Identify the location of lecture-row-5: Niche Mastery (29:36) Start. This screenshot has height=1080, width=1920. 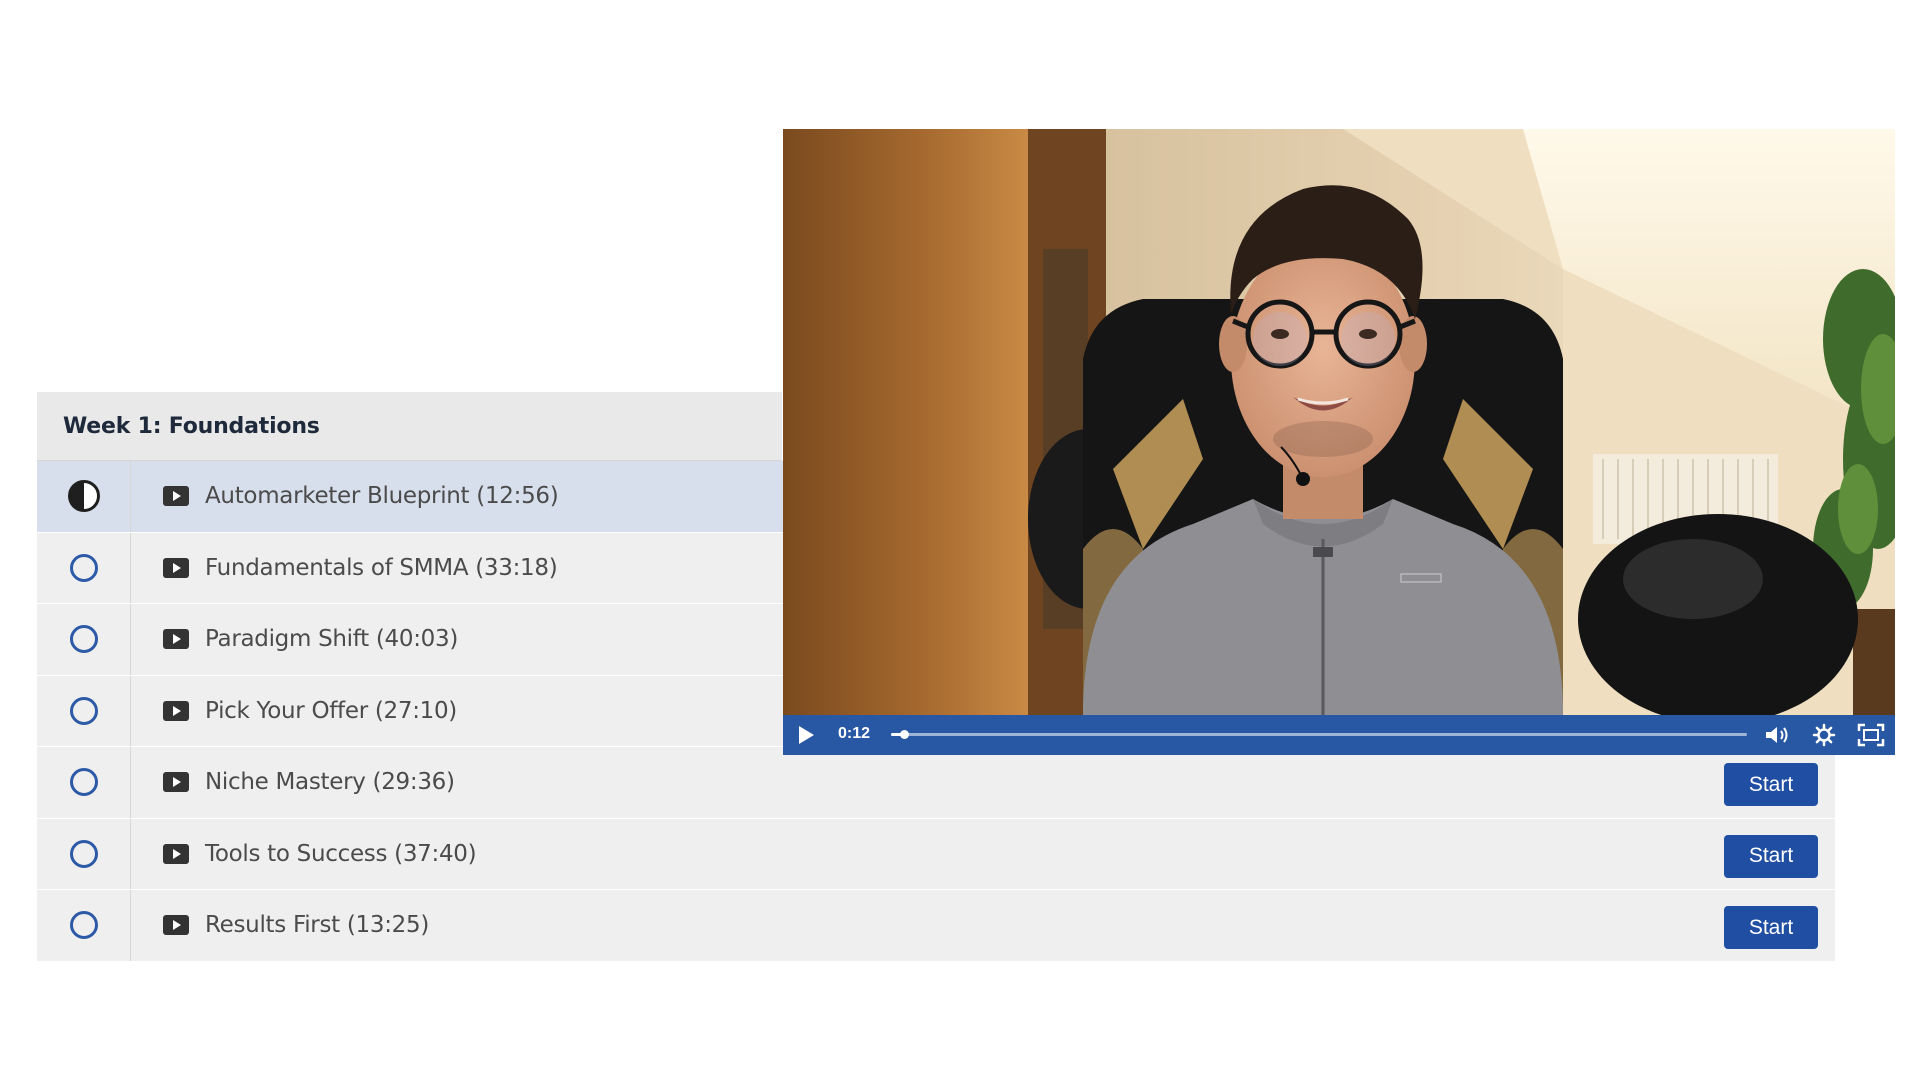
(936, 783).